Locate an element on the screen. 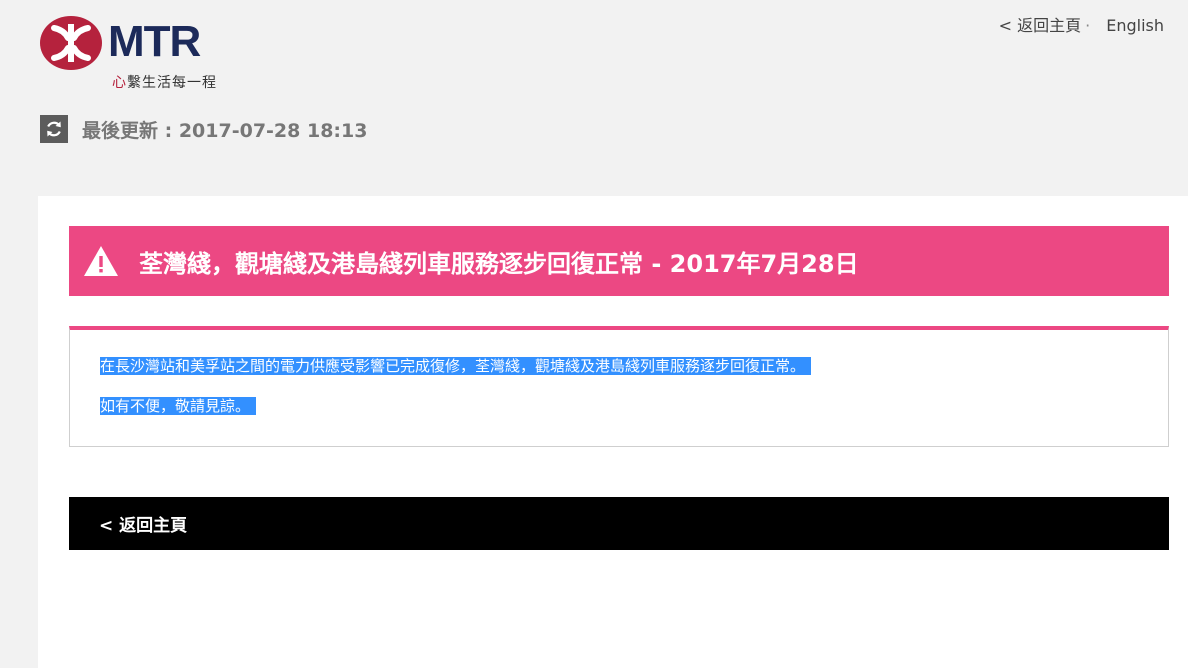  last-updated-text: 最後更新 : 2017-07-28 18:13 is located at coordinates (225, 130).